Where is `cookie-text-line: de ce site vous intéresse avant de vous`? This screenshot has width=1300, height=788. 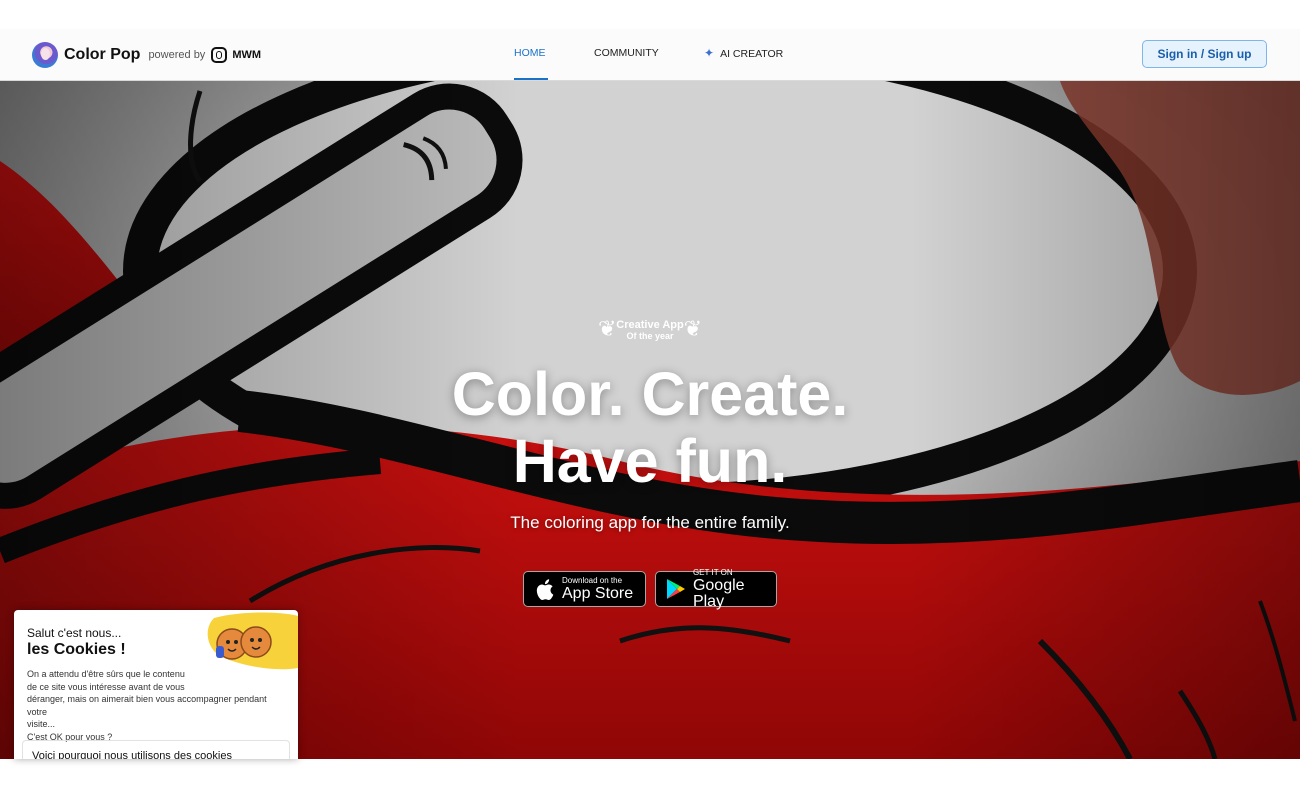 cookie-text-line: de ce site vous intéresse avant de vous is located at coordinates (106, 686).